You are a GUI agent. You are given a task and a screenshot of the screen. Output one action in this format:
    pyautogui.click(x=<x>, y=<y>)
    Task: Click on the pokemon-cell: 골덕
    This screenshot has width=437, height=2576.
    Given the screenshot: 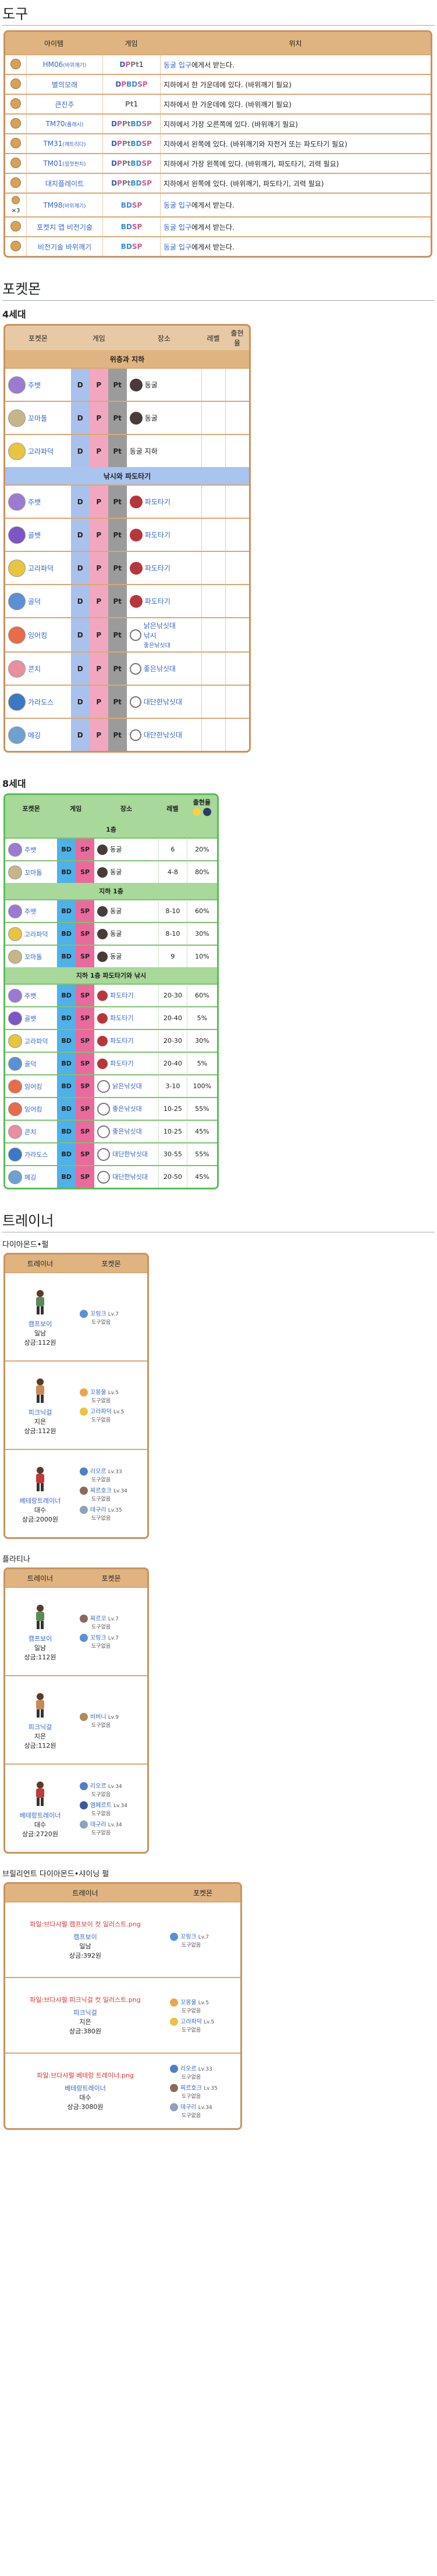 What is the action you would take?
    pyautogui.click(x=38, y=600)
    